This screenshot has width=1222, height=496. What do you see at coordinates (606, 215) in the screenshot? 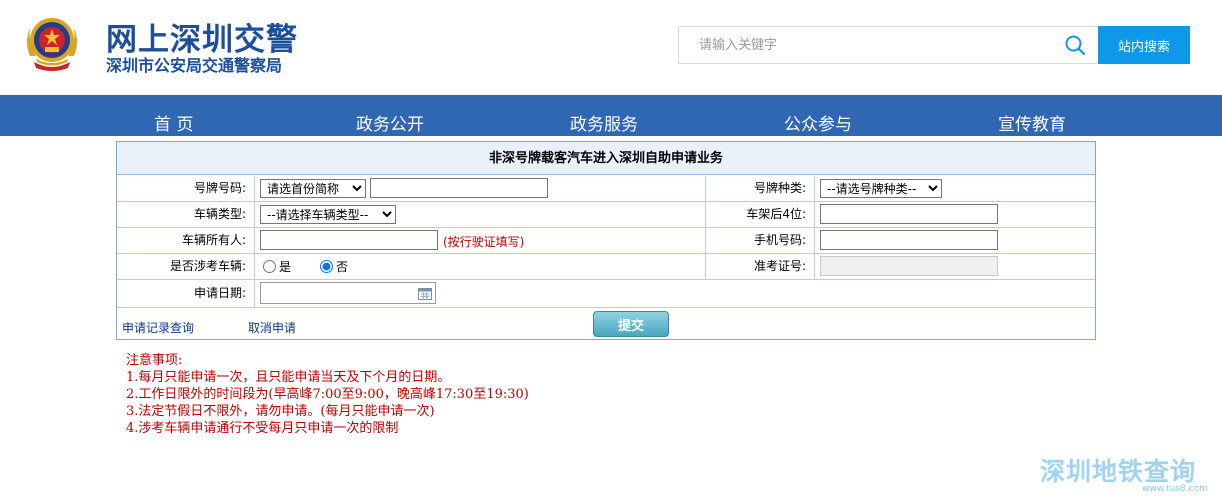
I see `form-row-vehicle-type: 车辆类型: --请选择车辆类型-- 车架后4位:` at bounding box center [606, 215].